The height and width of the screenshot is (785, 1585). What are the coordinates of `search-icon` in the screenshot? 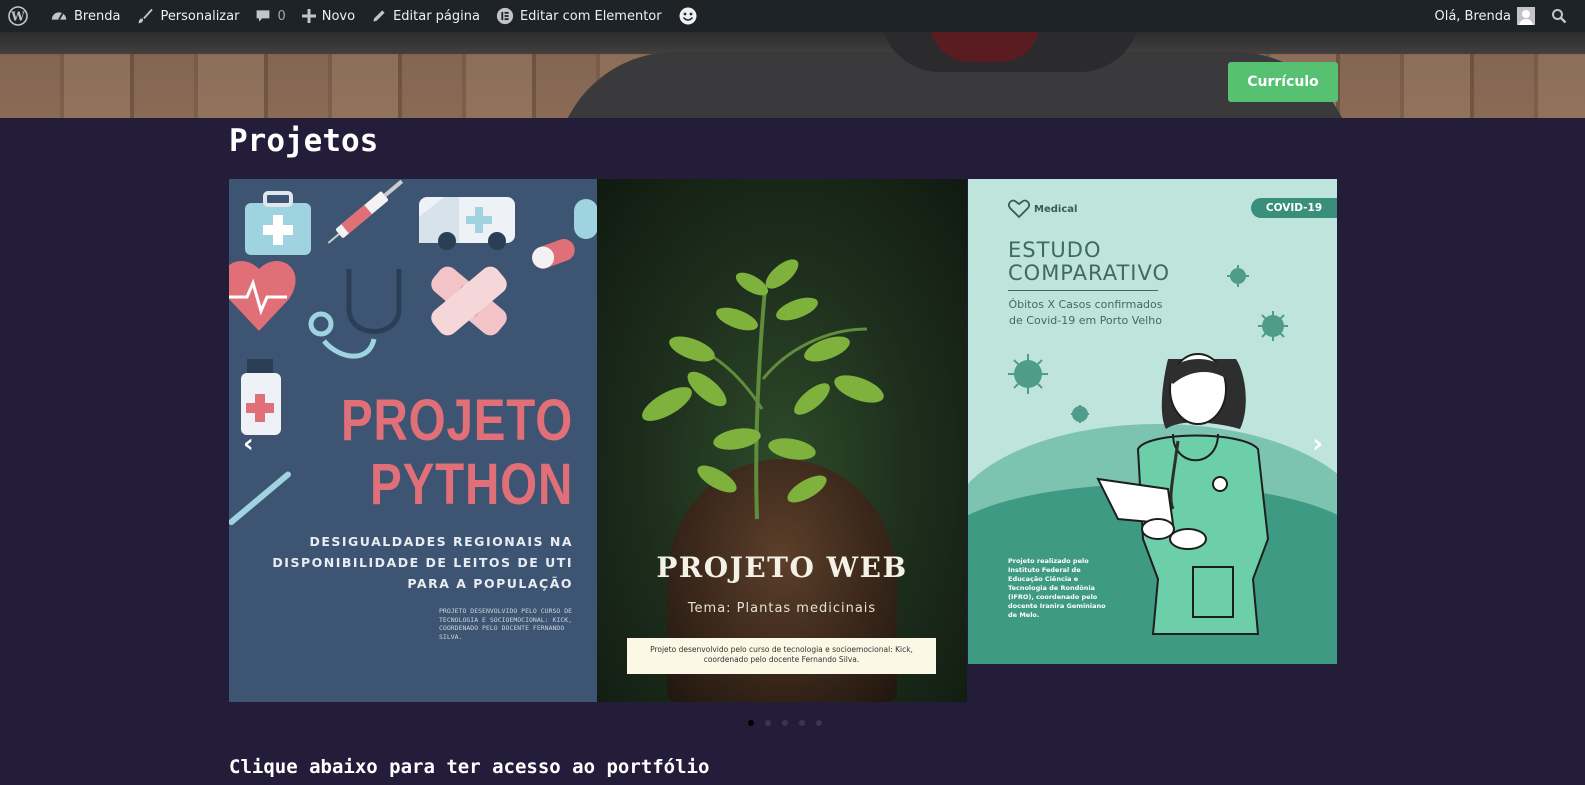 It's located at (1564, 16).